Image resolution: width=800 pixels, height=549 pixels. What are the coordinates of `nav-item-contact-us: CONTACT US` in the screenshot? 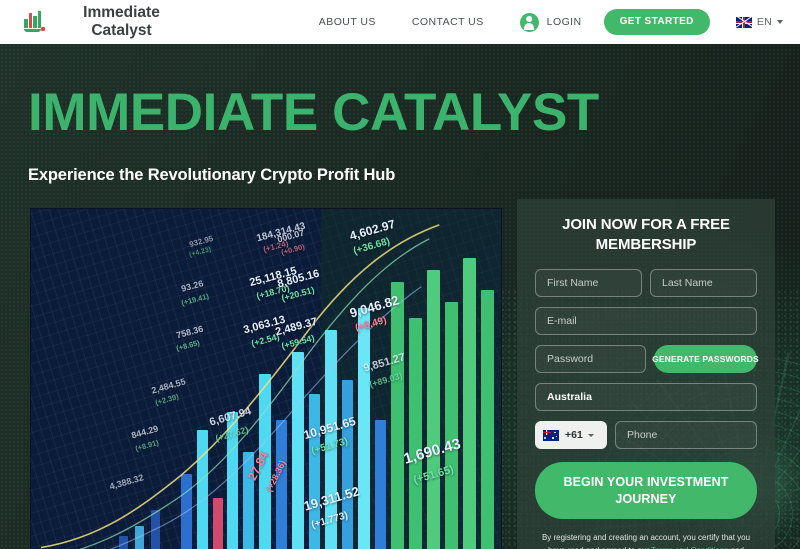 It's located at (448, 22).